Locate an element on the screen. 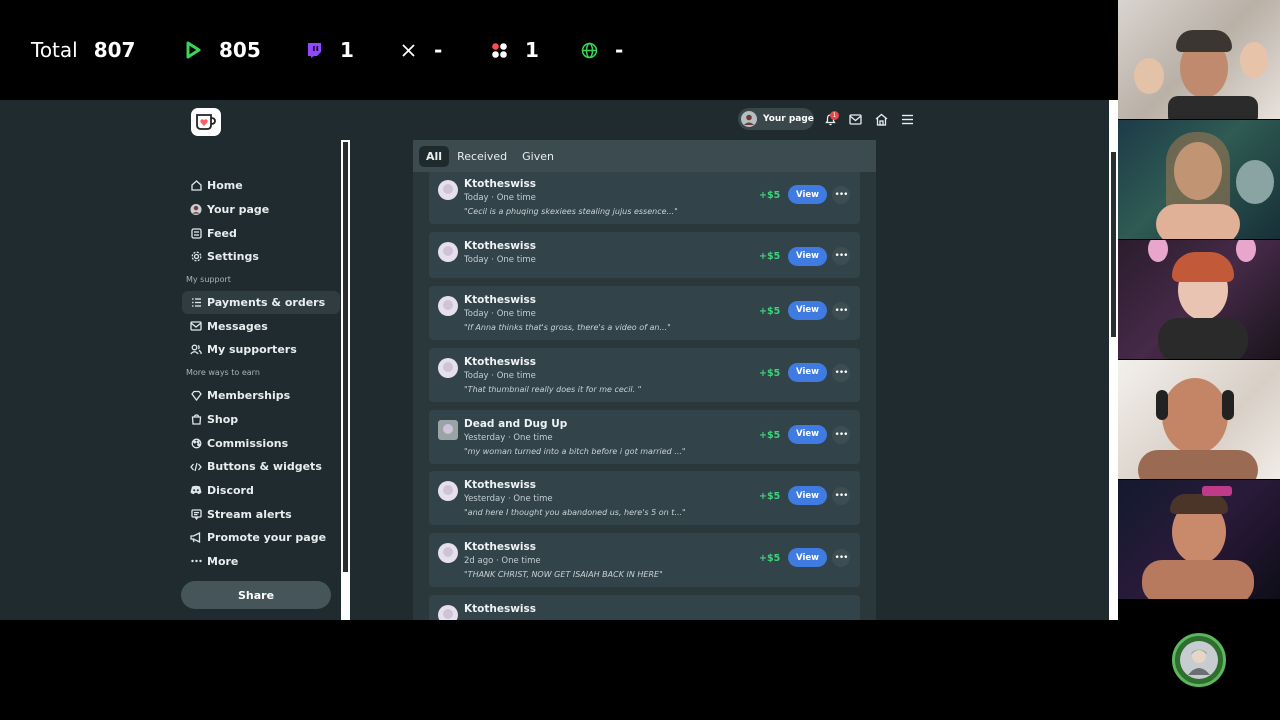  youtube-value: 805 is located at coordinates (240, 50).